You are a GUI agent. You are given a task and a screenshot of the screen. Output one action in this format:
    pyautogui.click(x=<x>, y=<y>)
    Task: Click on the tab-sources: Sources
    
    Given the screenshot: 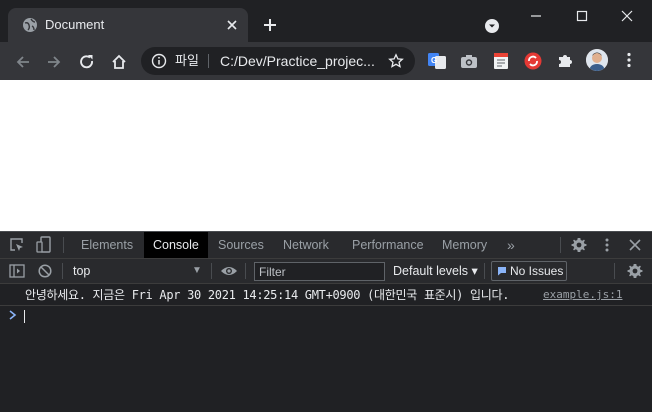 What is the action you would take?
    pyautogui.click(x=241, y=245)
    